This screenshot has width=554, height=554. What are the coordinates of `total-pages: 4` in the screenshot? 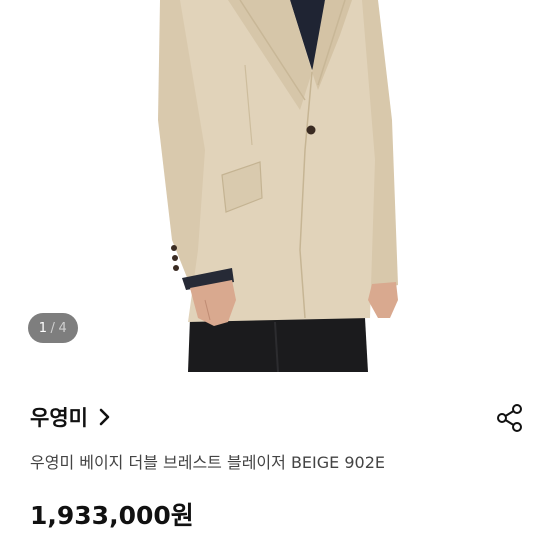 It's located at (63, 328).